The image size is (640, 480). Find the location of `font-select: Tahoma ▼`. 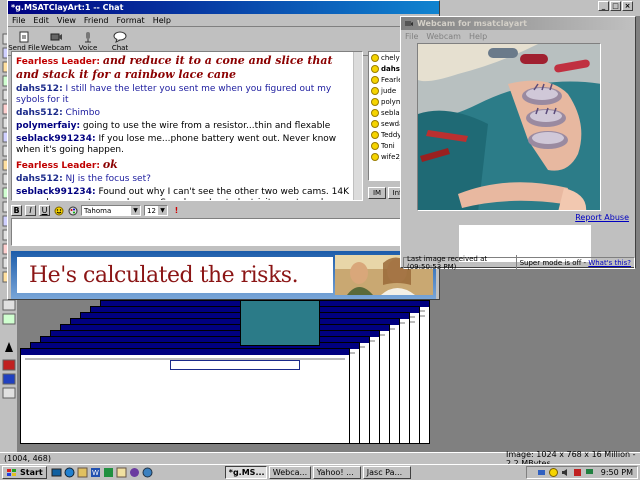

font-select: Tahoma ▼ is located at coordinates (111, 210).